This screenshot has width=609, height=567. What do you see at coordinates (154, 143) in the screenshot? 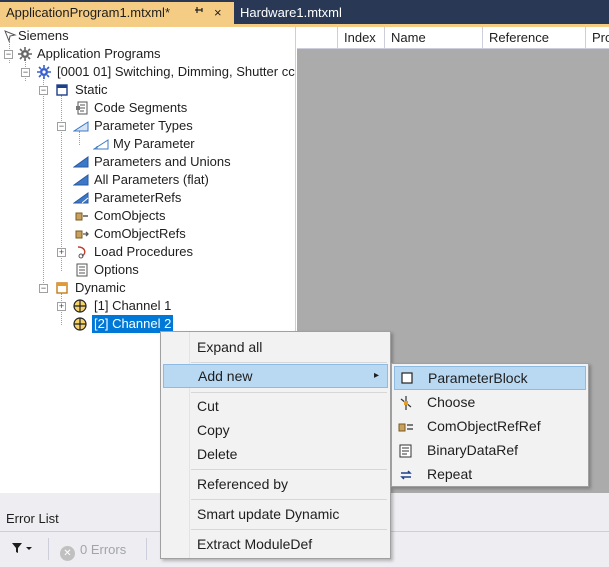
I see `tree-item-label: My Parameter` at bounding box center [154, 143].